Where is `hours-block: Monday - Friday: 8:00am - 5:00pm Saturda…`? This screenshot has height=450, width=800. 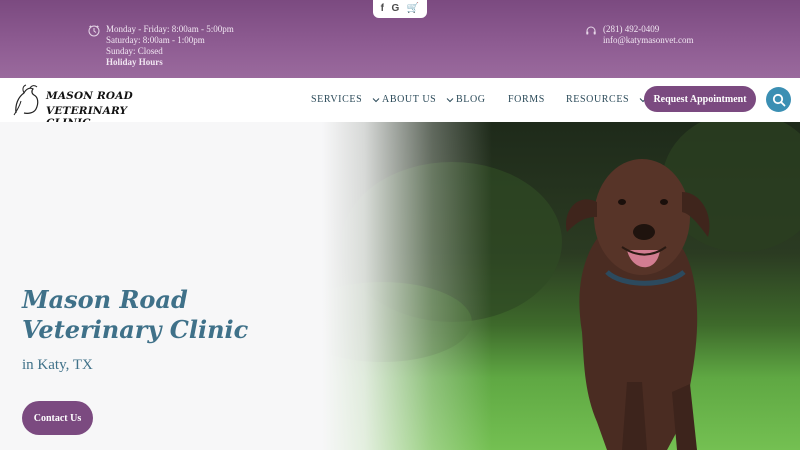 hours-block: Monday - Friday: 8:00am - 5:00pm Saturda… is located at coordinates (161, 46).